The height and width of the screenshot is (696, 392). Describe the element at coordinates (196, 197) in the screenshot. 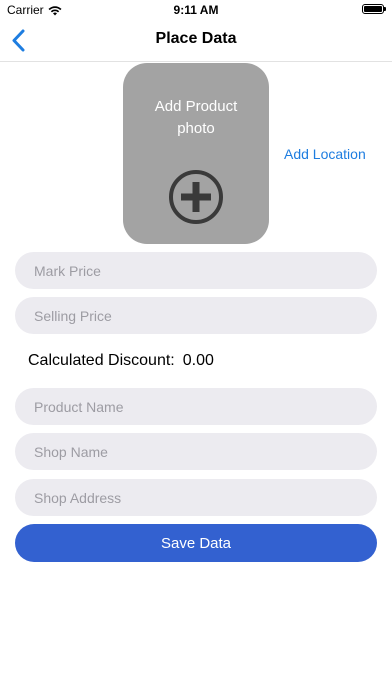

I see `plus-circle-icon` at that location.